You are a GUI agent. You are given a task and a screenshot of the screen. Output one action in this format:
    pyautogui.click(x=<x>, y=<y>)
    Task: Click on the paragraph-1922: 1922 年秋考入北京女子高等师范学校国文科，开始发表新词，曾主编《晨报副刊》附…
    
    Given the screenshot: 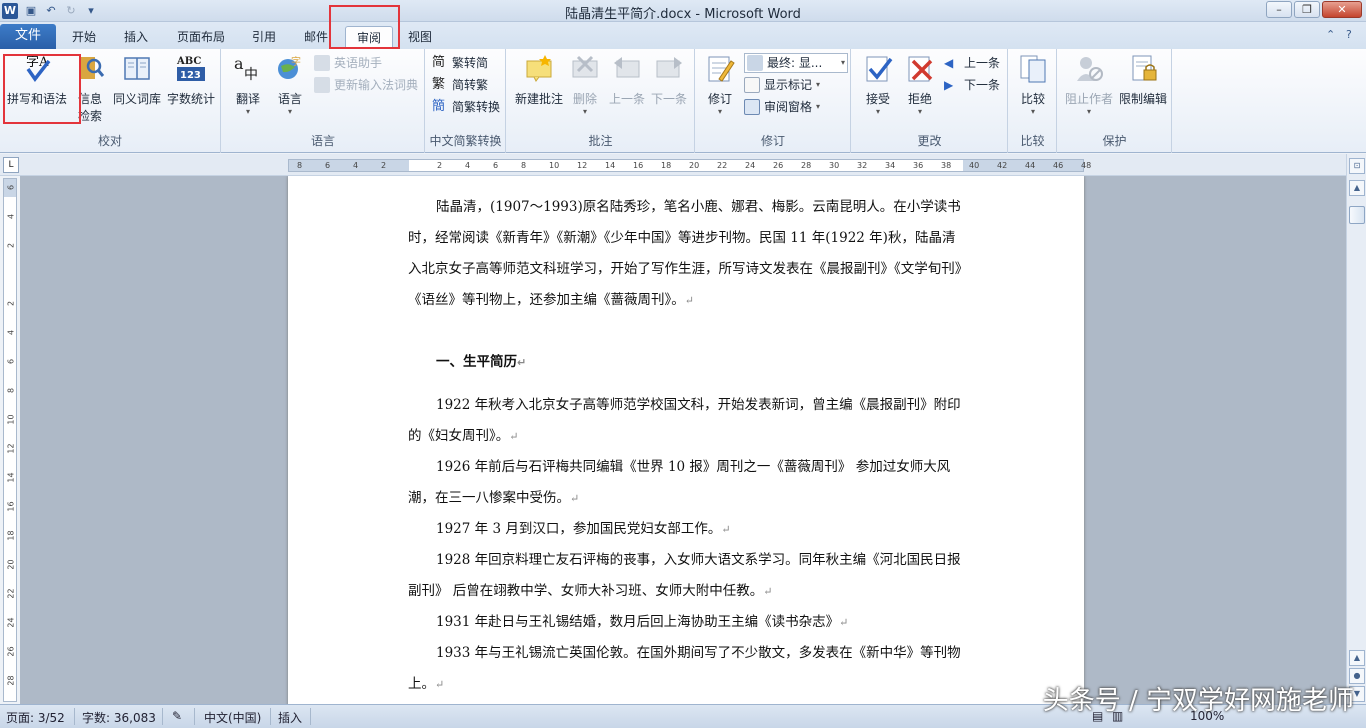 What is the action you would take?
    pyautogui.click(x=686, y=421)
    